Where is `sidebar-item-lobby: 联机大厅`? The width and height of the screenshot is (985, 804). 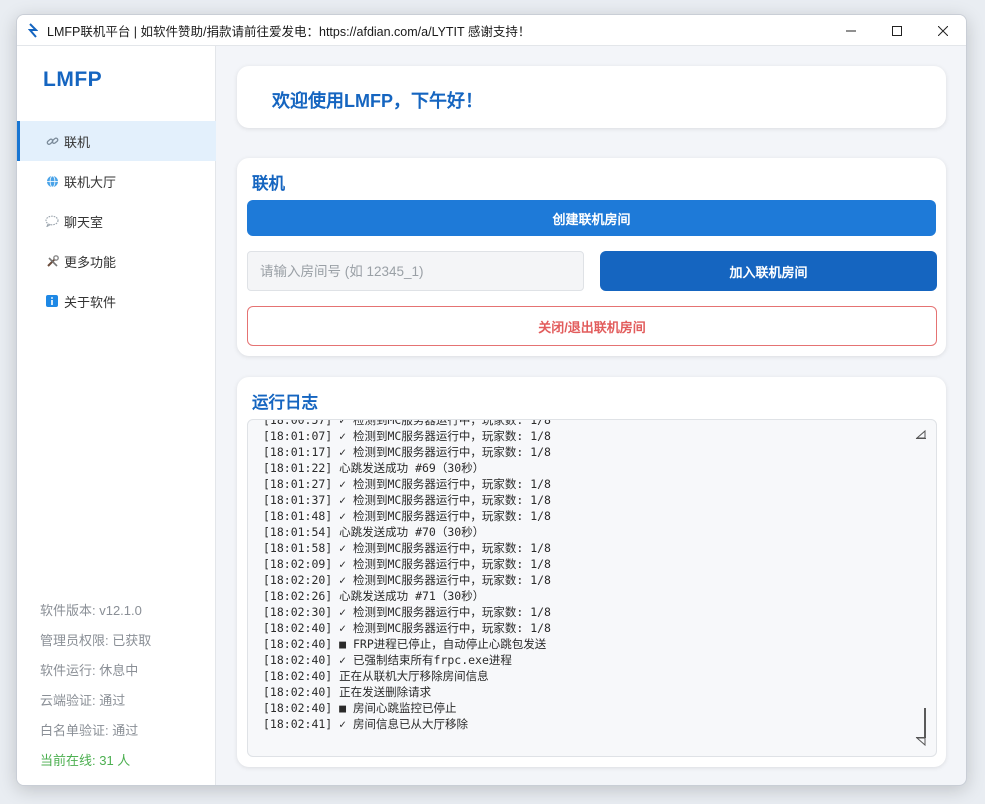 sidebar-item-lobby: 联机大厅 is located at coordinates (116, 181).